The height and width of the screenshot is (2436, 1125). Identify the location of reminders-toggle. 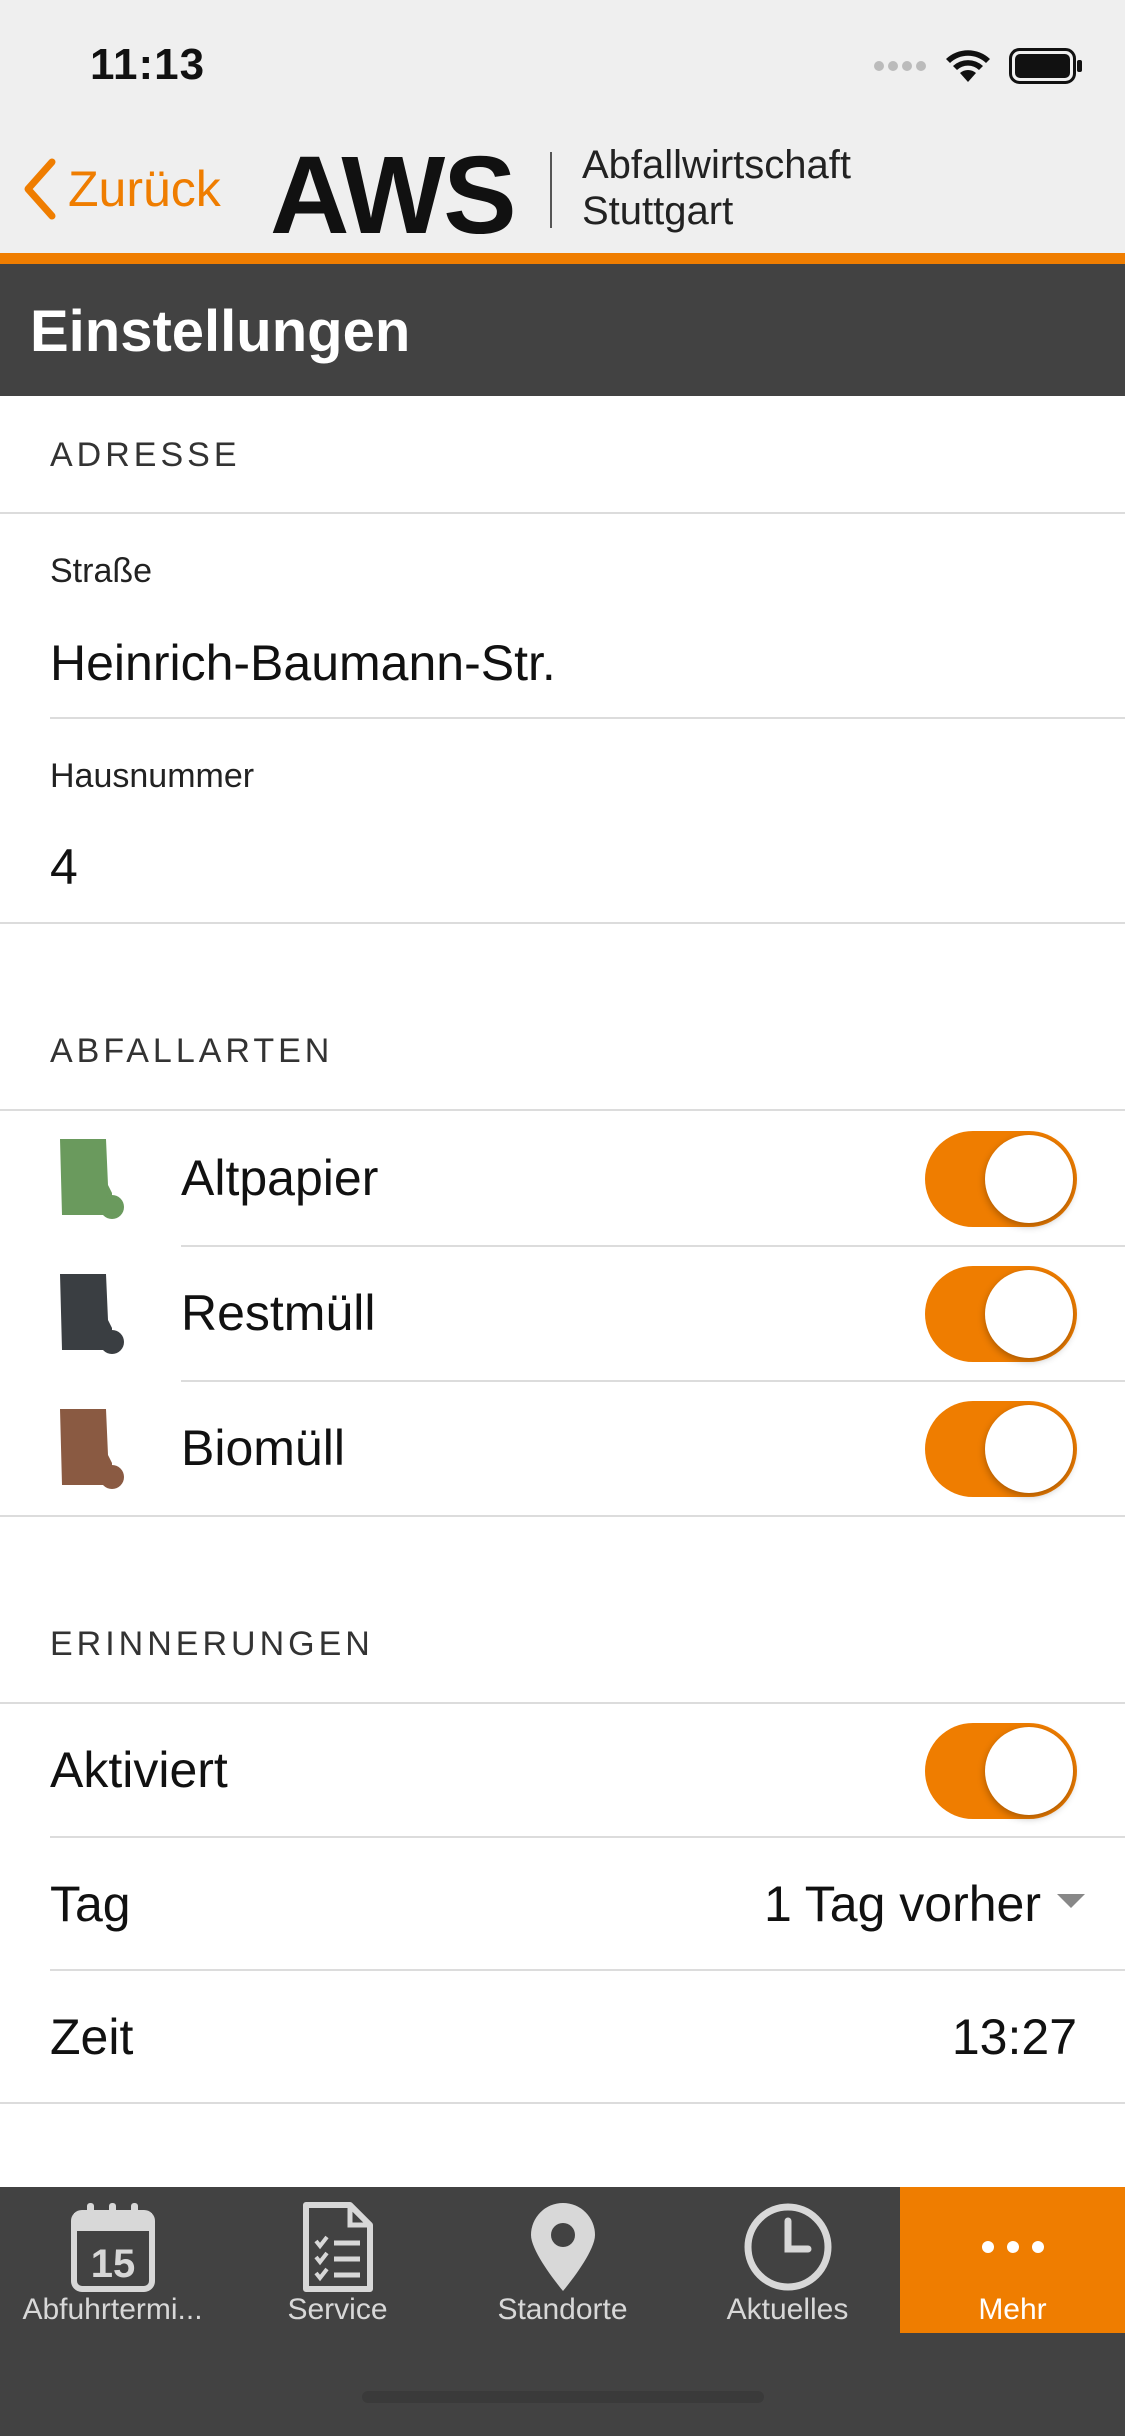
(1001, 1771).